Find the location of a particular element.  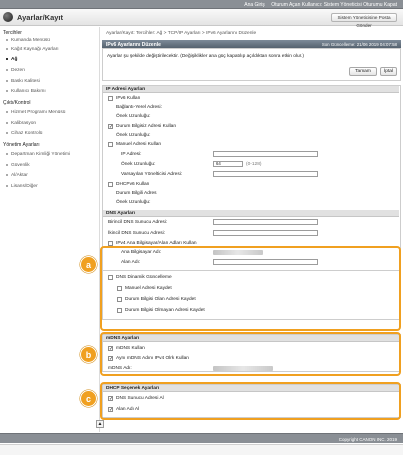

highlight-frame-a is located at coordinates (250, 288).